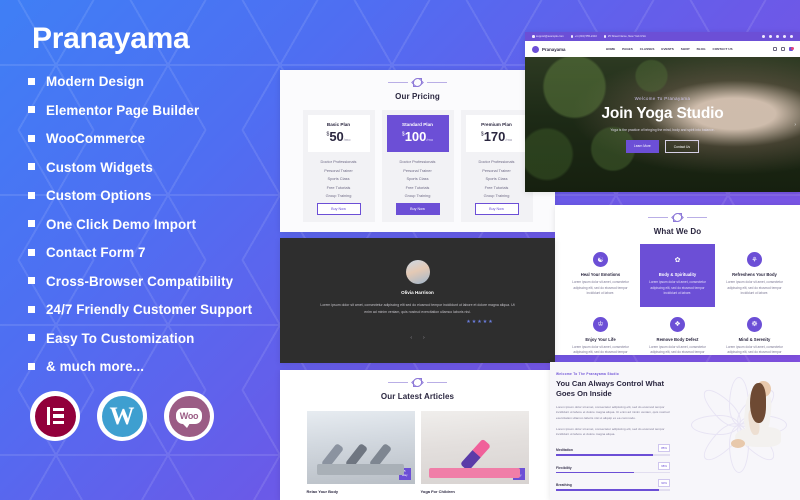 This screenshot has width=800, height=500. I want to click on service-title: Refreshens Your Body, so click(754, 274).